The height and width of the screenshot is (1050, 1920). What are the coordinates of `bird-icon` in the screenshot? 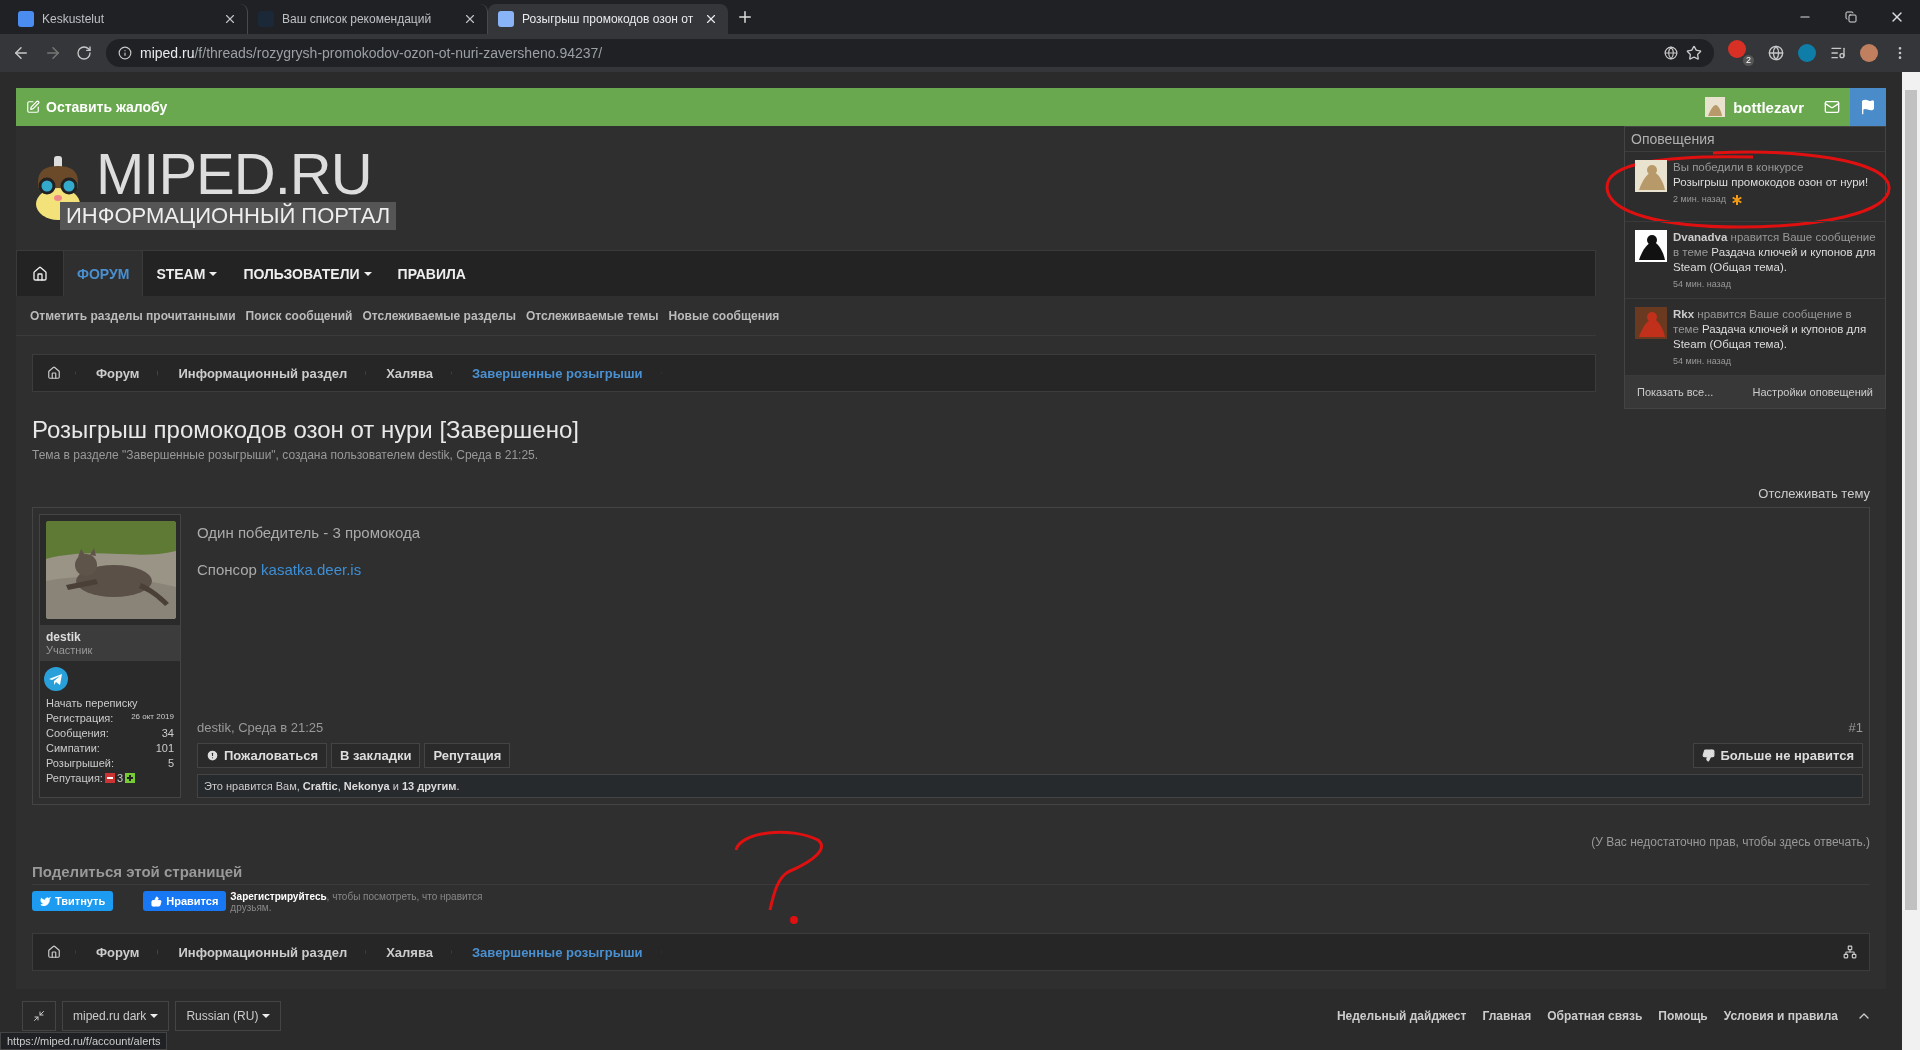 It's located at (45, 901).